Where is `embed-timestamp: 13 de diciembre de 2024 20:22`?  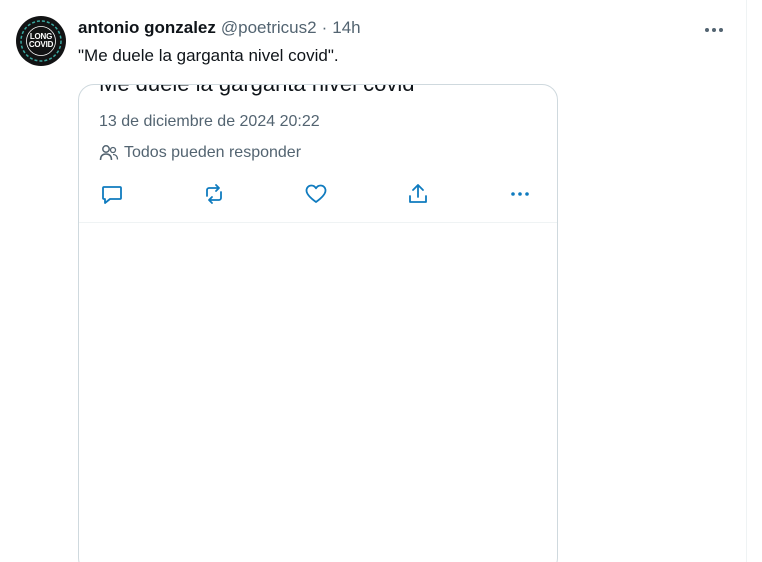
embed-timestamp: 13 de diciembre de 2024 20:22 is located at coordinates (209, 121).